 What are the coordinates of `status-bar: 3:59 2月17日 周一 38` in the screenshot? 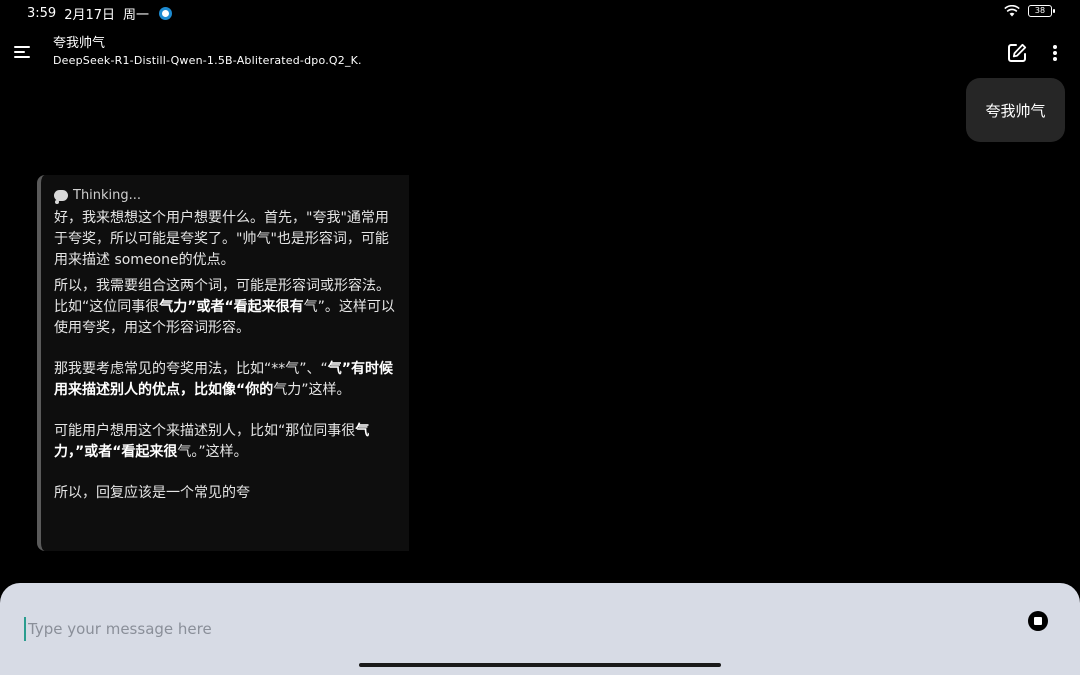 It's located at (540, 13).